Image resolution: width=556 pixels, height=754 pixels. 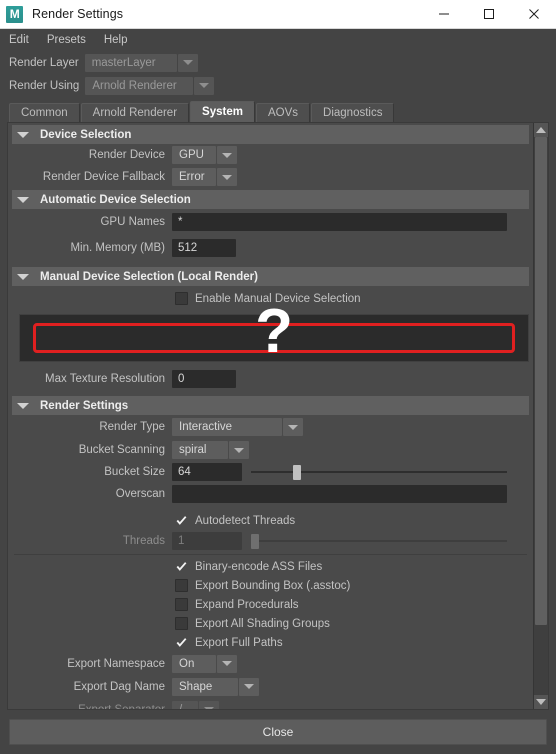 What do you see at coordinates (339, 222) in the screenshot?
I see `gpu-names-input: *` at bounding box center [339, 222].